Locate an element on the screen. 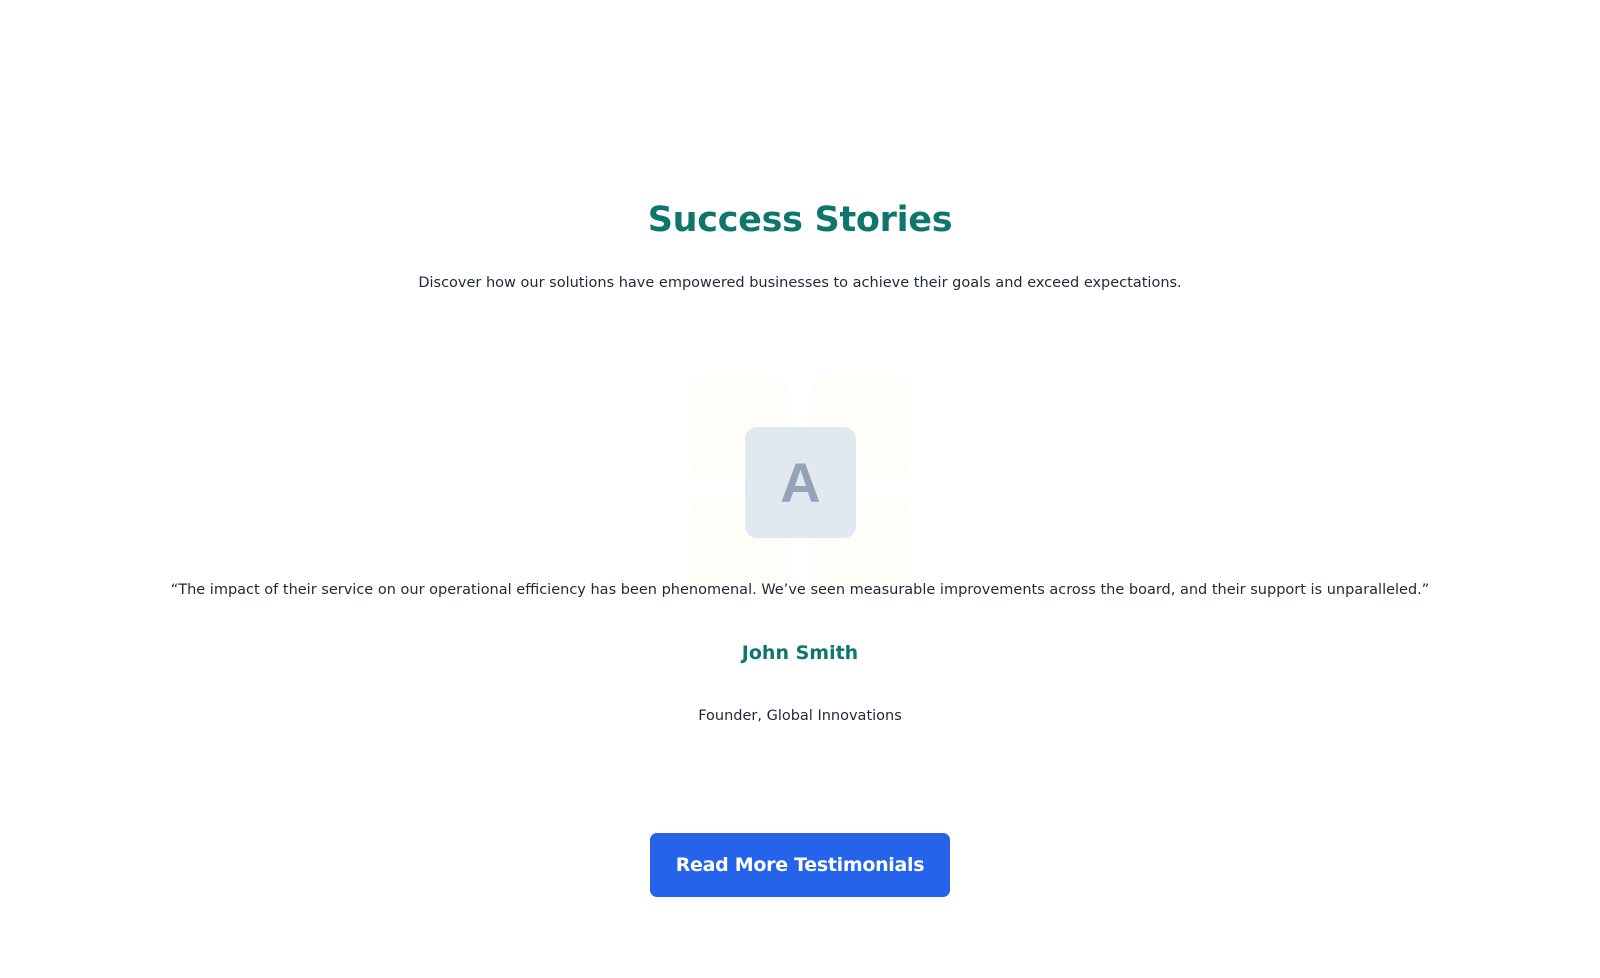 Image resolution: width=1600 pixels, height=978 pixels. avatar: A is located at coordinates (800, 482).